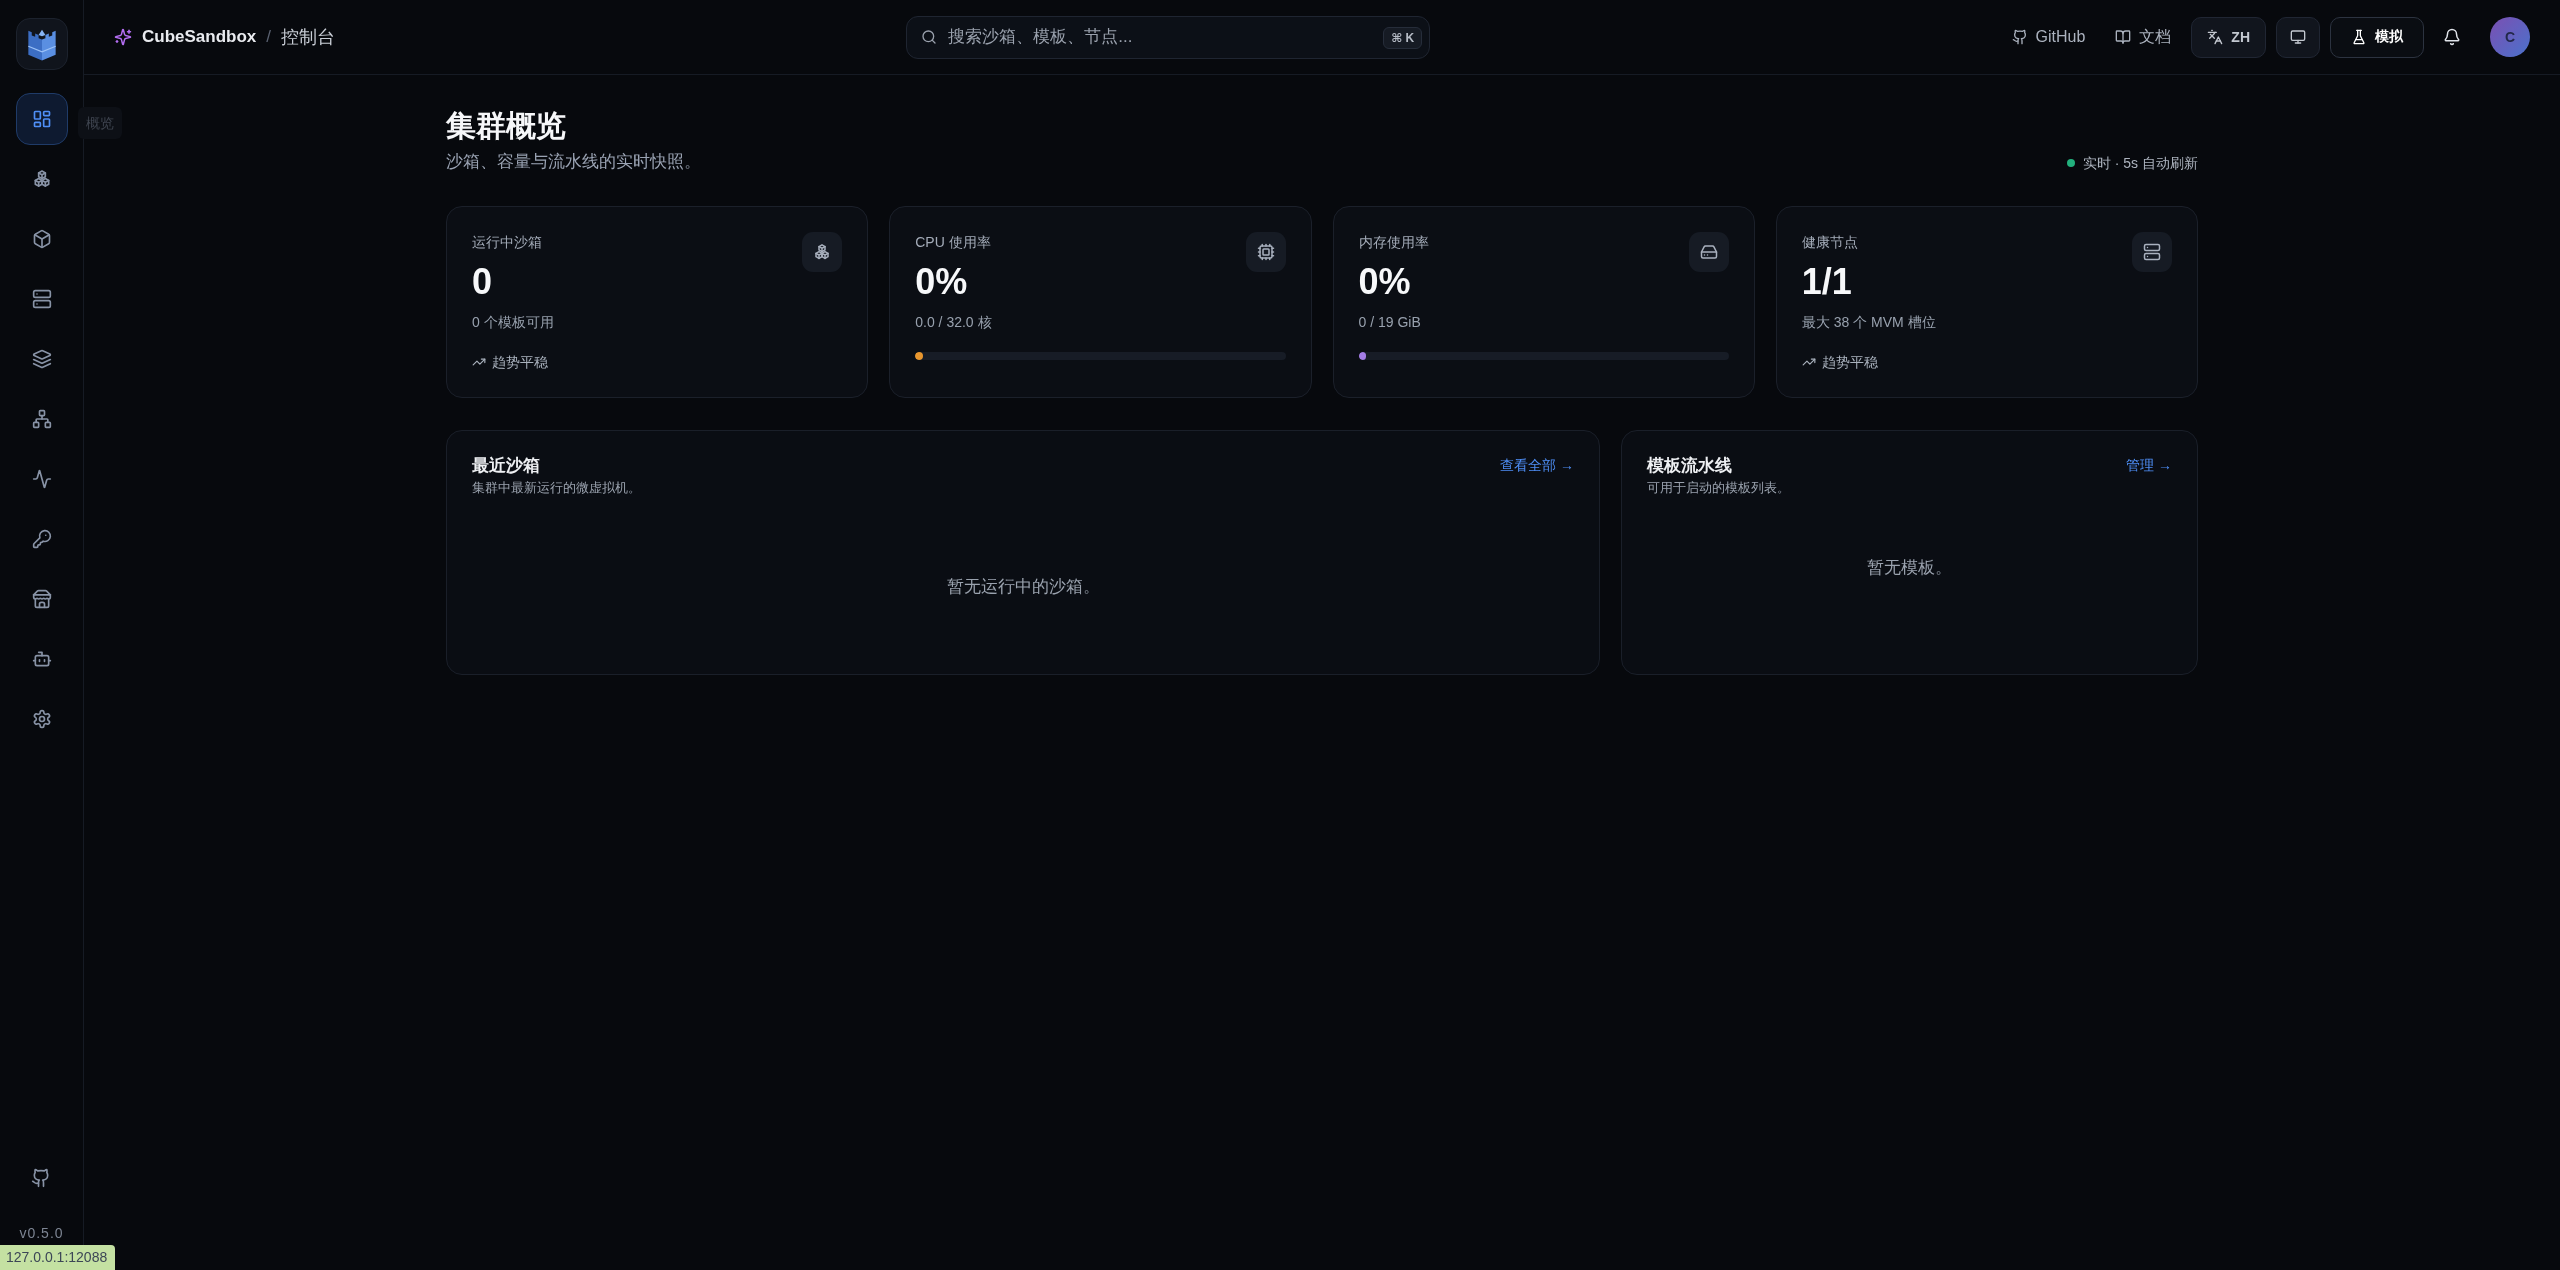  Describe the element at coordinates (1537, 465) in the screenshot. I see `panel-link: 查看全部 →` at that location.